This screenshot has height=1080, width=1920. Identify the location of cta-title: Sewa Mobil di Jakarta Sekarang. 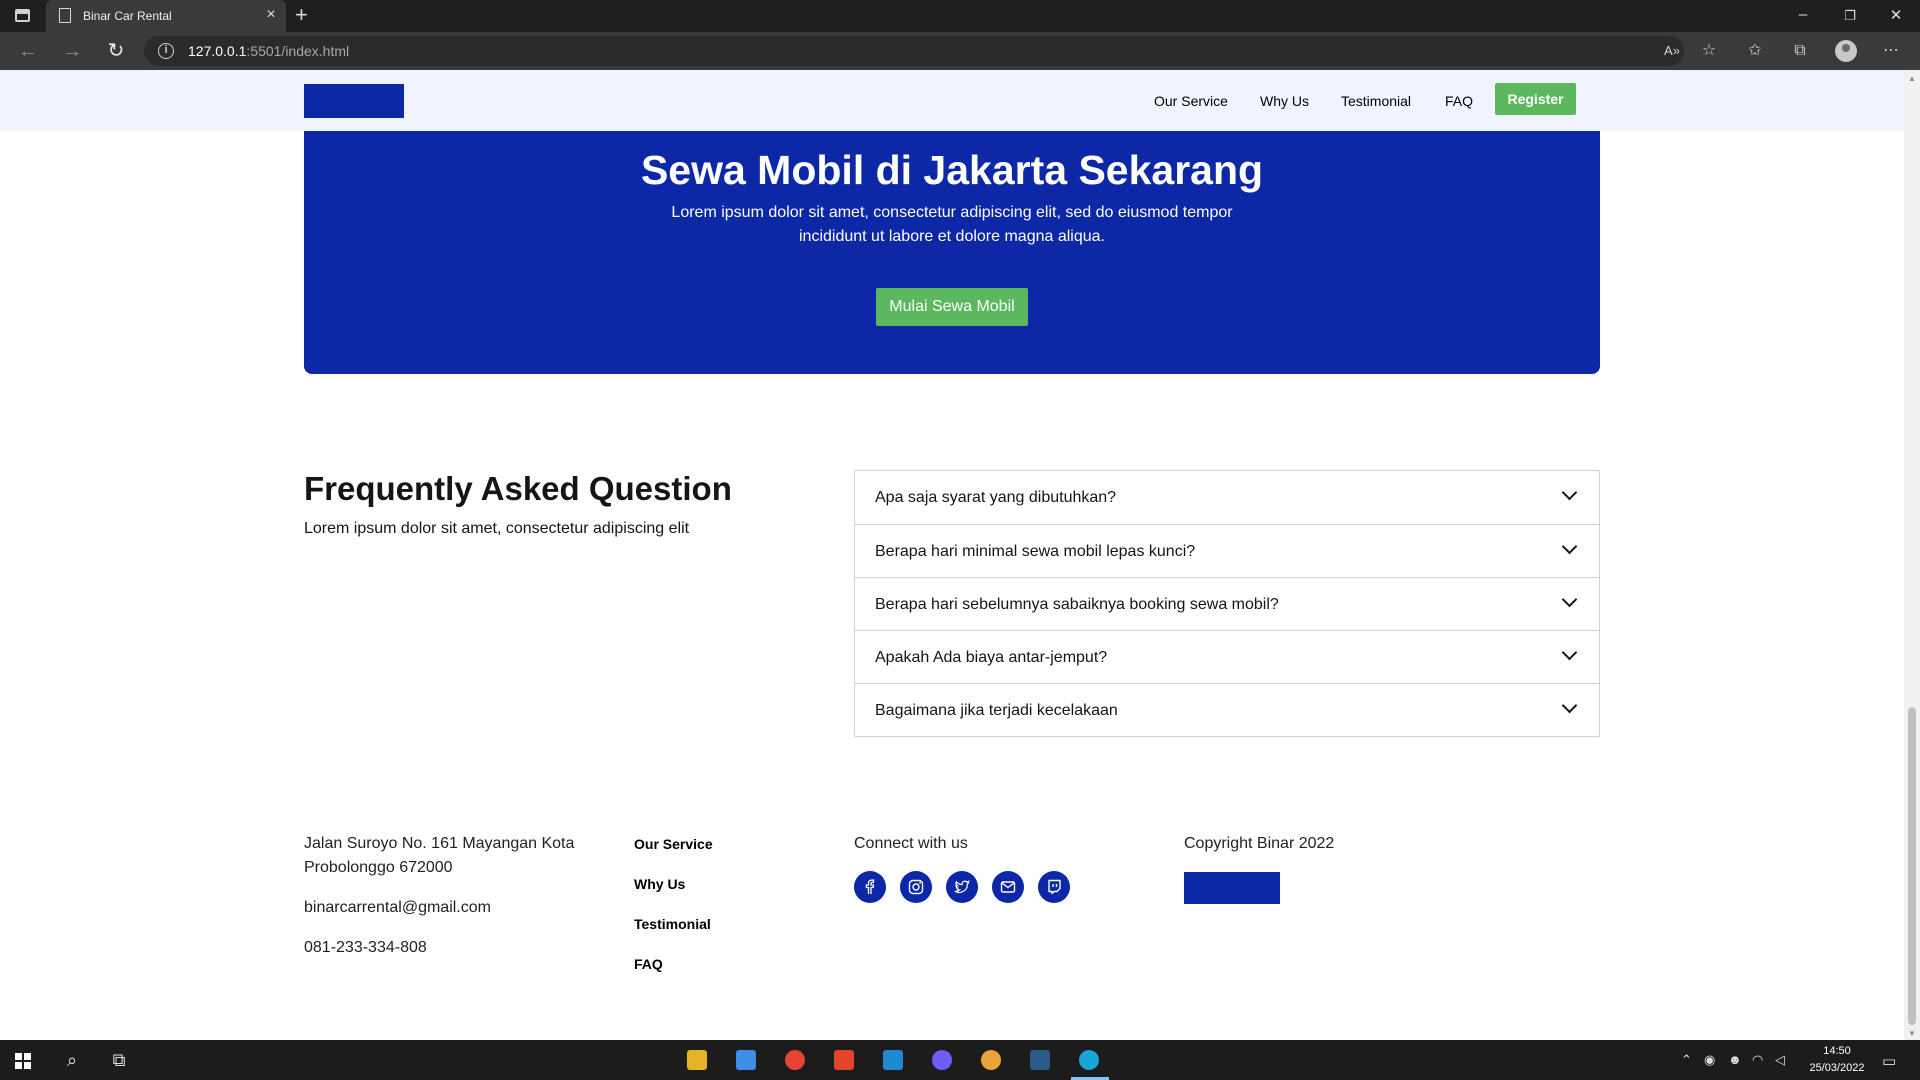
(952, 170).